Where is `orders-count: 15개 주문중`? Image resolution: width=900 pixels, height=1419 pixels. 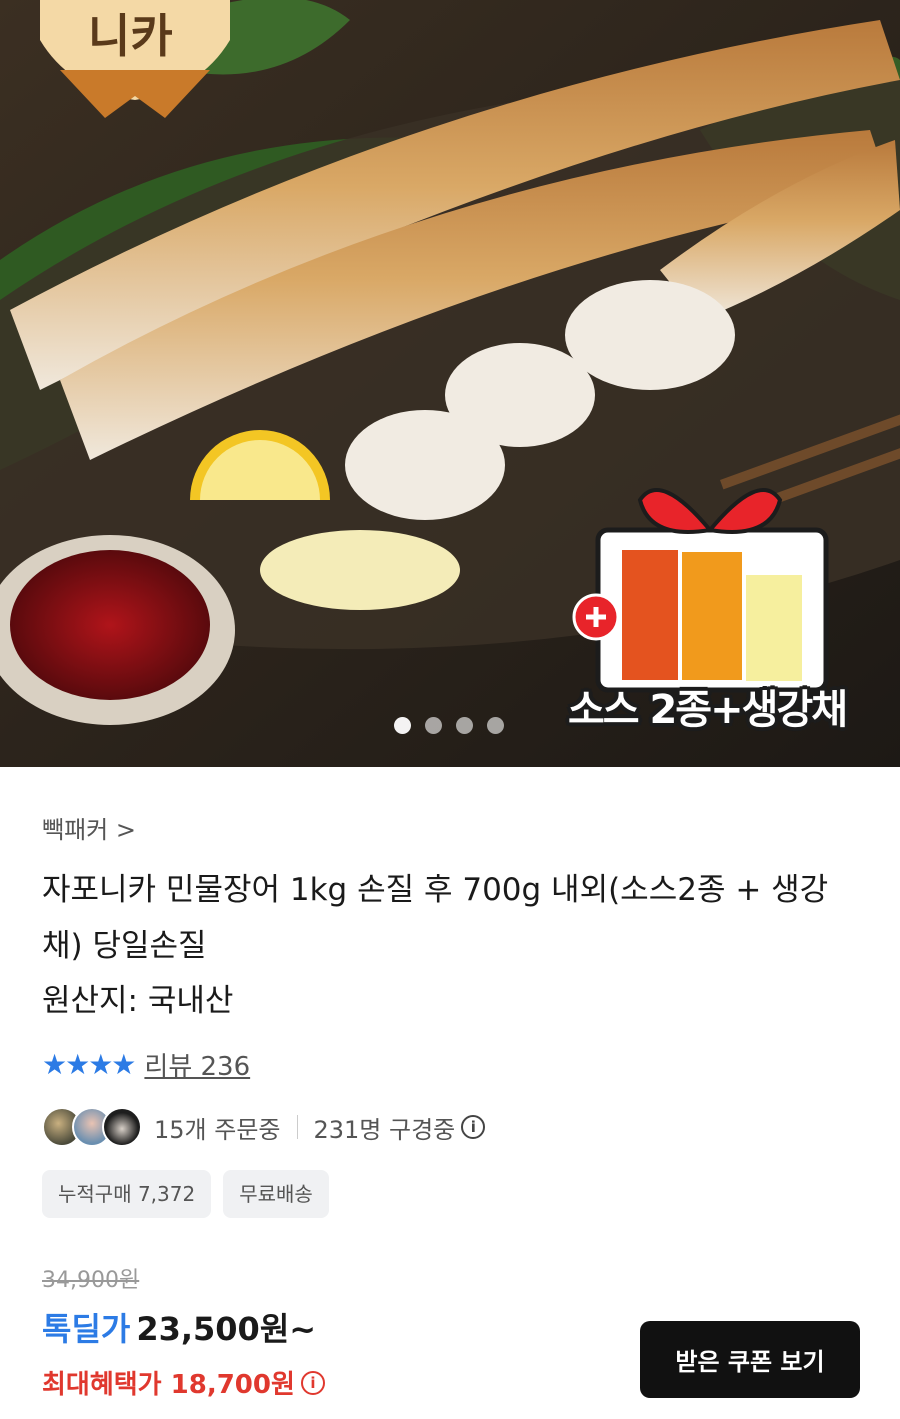
orders-count: 15개 주문중 is located at coordinates (217, 1129).